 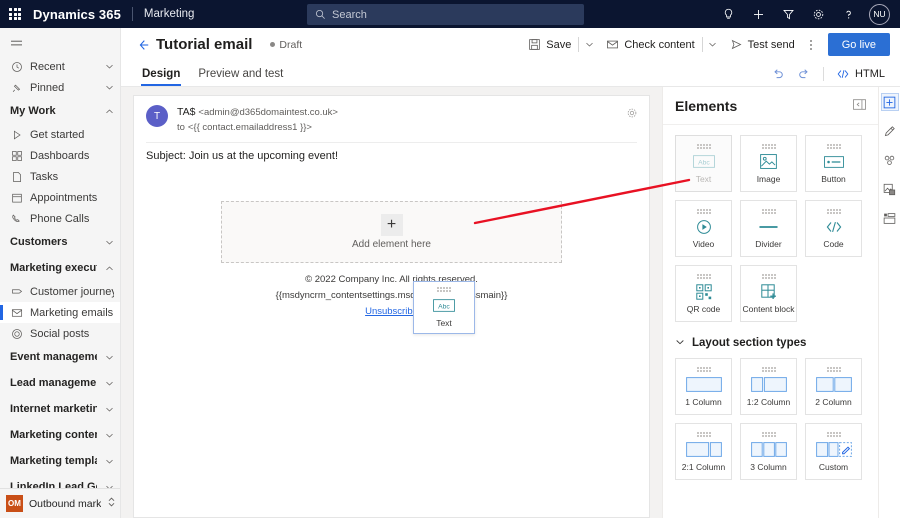 I want to click on sidebar-group-linkedin-lead-gen: LinkedIn Lead Gen, so click(x=60, y=481).